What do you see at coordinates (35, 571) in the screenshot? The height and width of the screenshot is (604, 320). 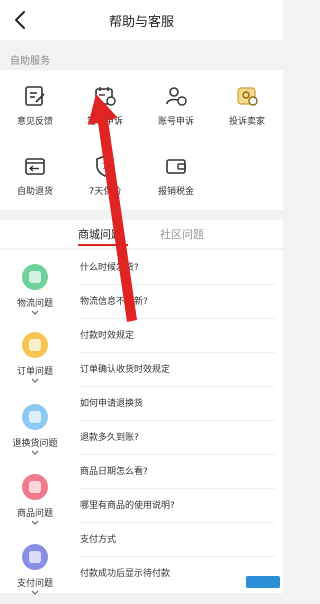 I see `category-payment: 支付问题` at bounding box center [35, 571].